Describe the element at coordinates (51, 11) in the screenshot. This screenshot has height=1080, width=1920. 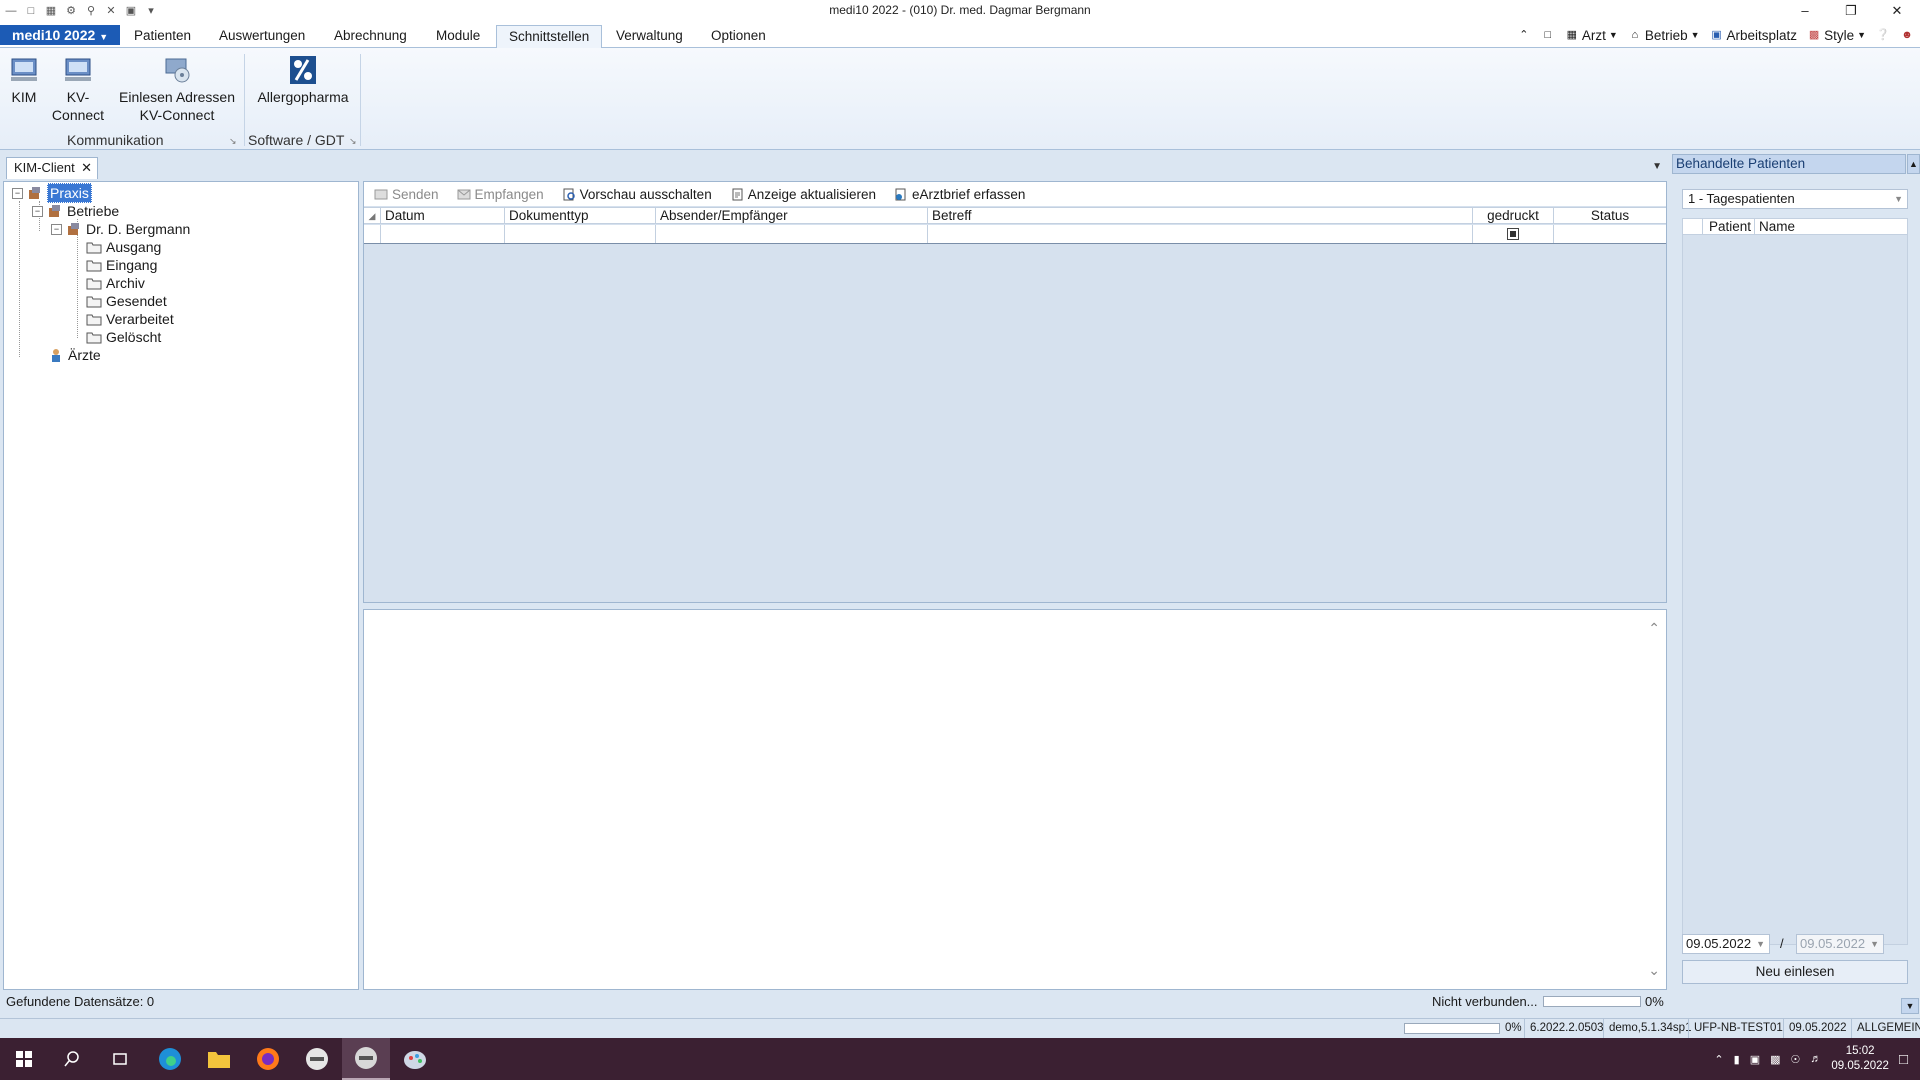
I see `save-icon: ▦` at that location.